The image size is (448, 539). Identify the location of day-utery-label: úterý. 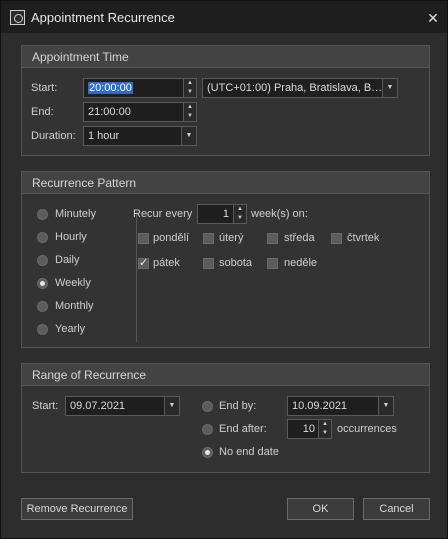
(231, 238).